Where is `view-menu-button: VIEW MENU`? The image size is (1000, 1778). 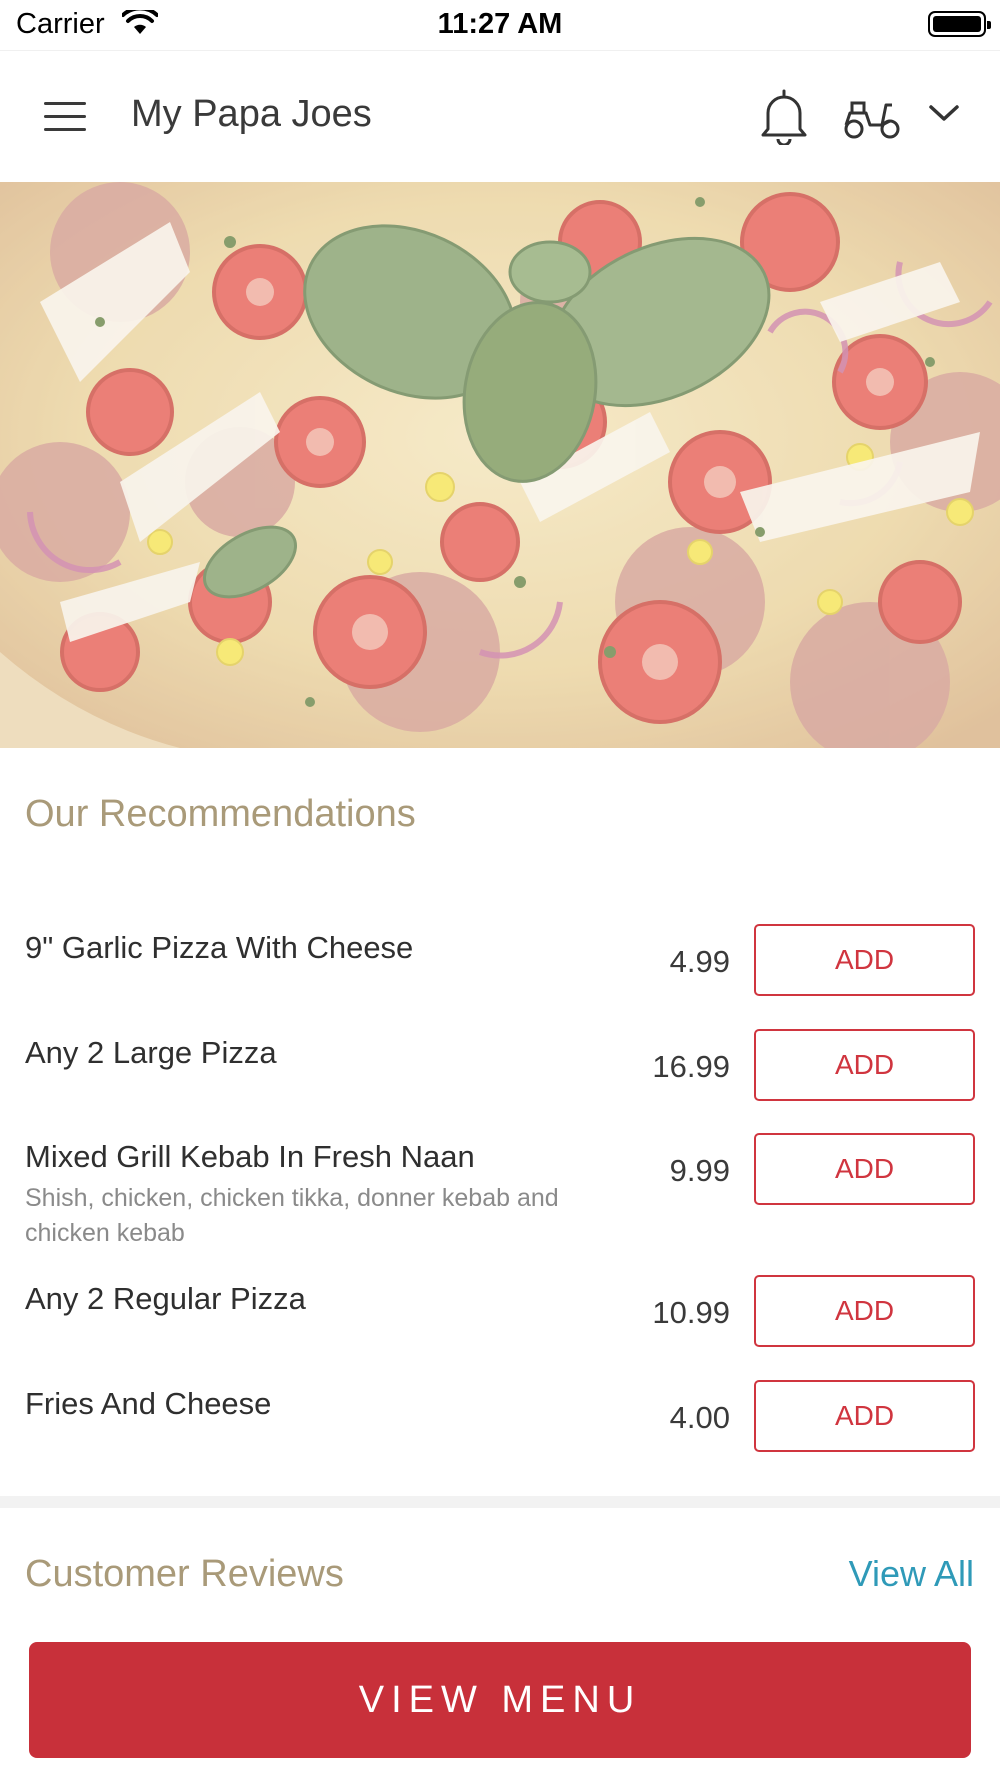 view-menu-button: VIEW MENU is located at coordinates (500, 1700).